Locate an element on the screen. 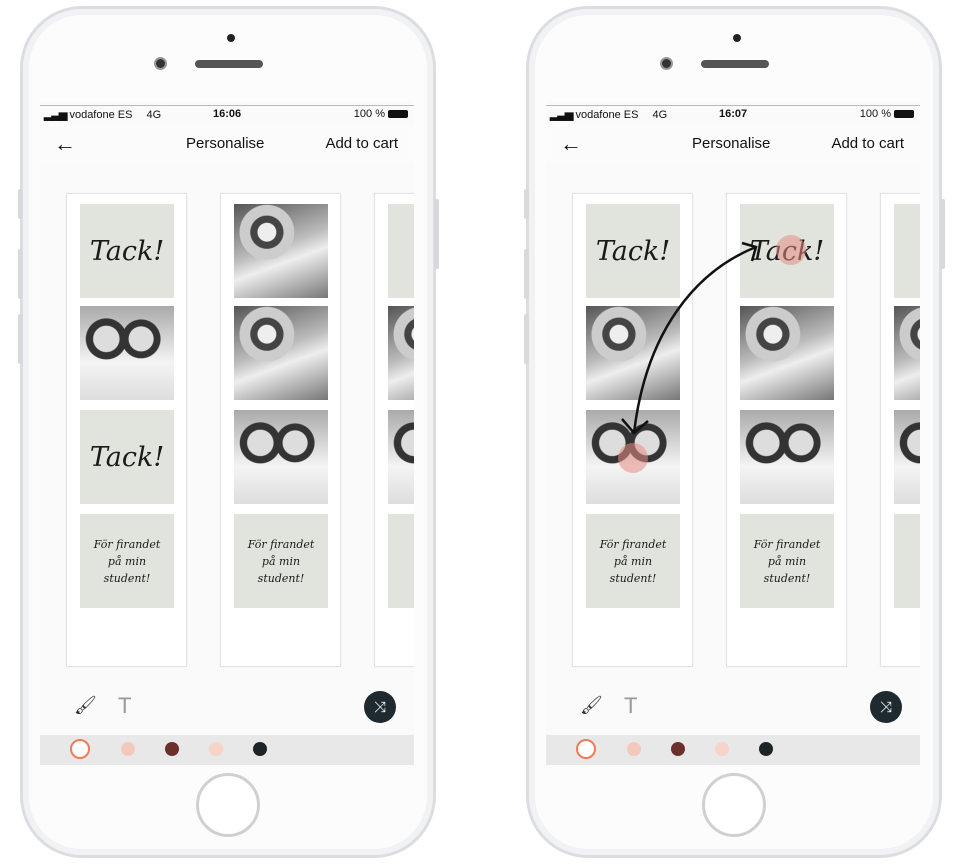  carrier: ▂▃▅ vodafone ES 4G is located at coordinates (103, 115).